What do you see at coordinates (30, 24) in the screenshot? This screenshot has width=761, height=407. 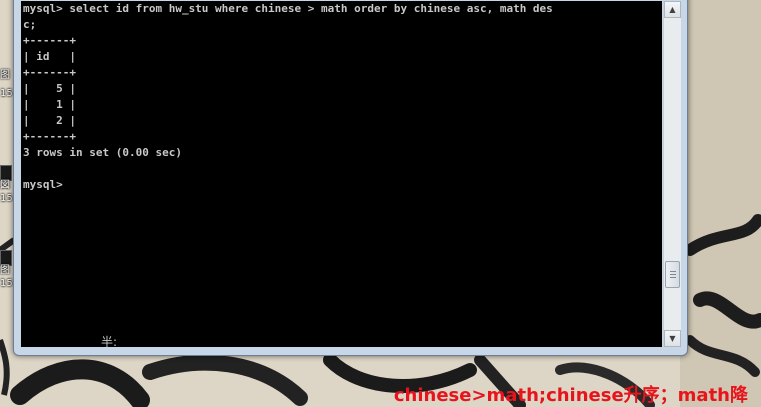 I see `console-line: c;` at bounding box center [30, 24].